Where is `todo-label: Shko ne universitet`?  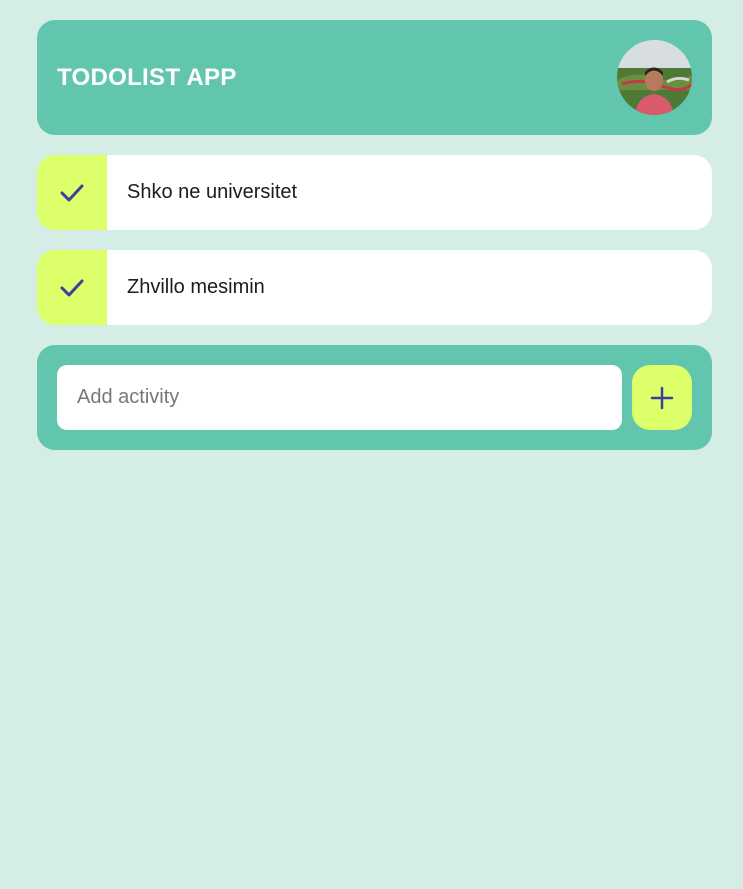 todo-label: Shko ne universitet is located at coordinates (212, 192).